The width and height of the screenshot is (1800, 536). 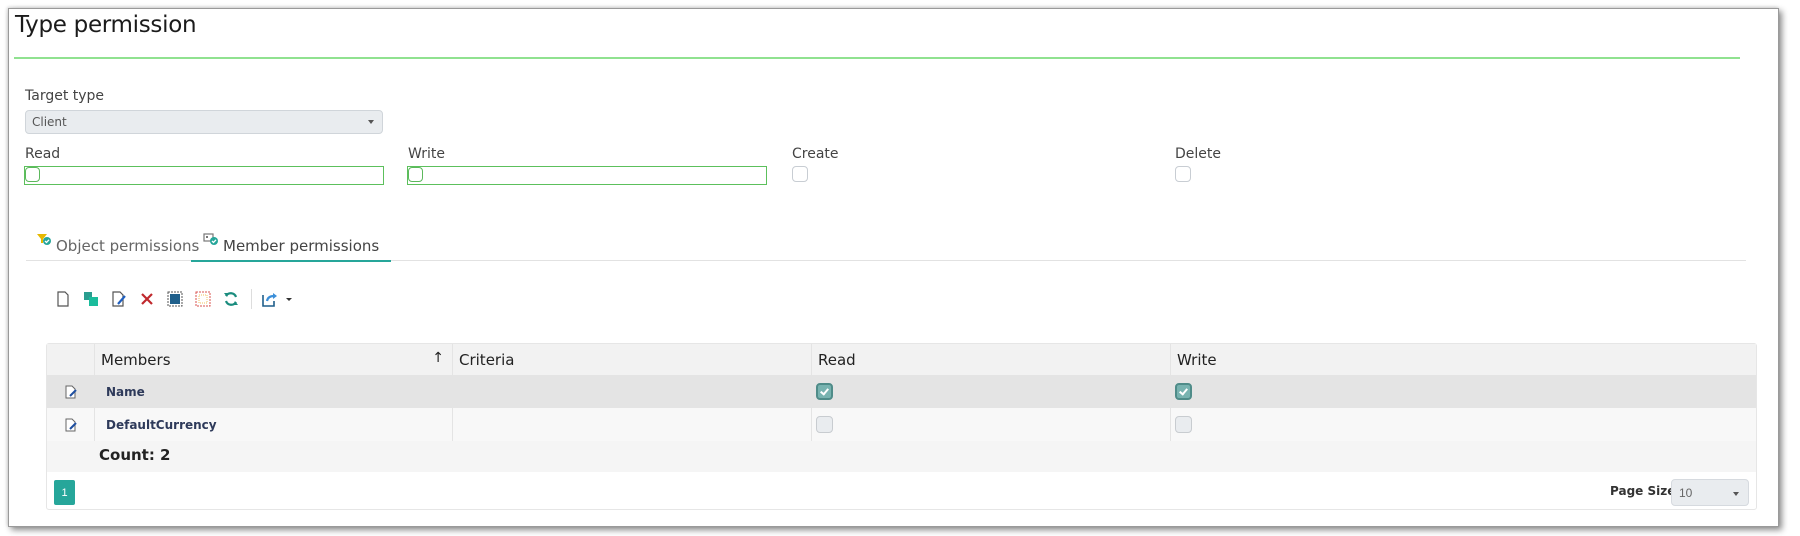 I want to click on grid-toolbar, so click(x=173, y=299).